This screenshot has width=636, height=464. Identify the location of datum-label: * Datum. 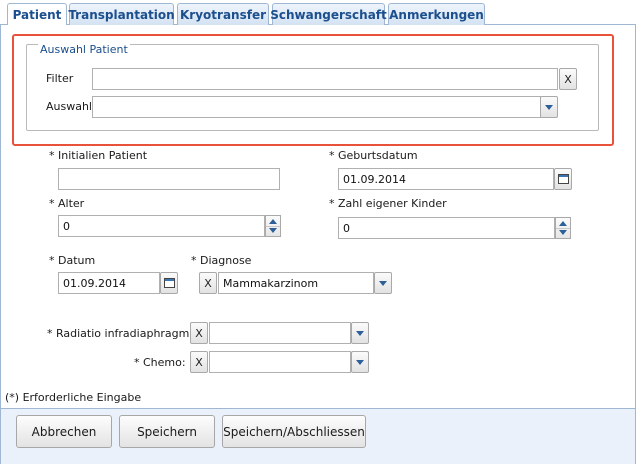
(72, 260).